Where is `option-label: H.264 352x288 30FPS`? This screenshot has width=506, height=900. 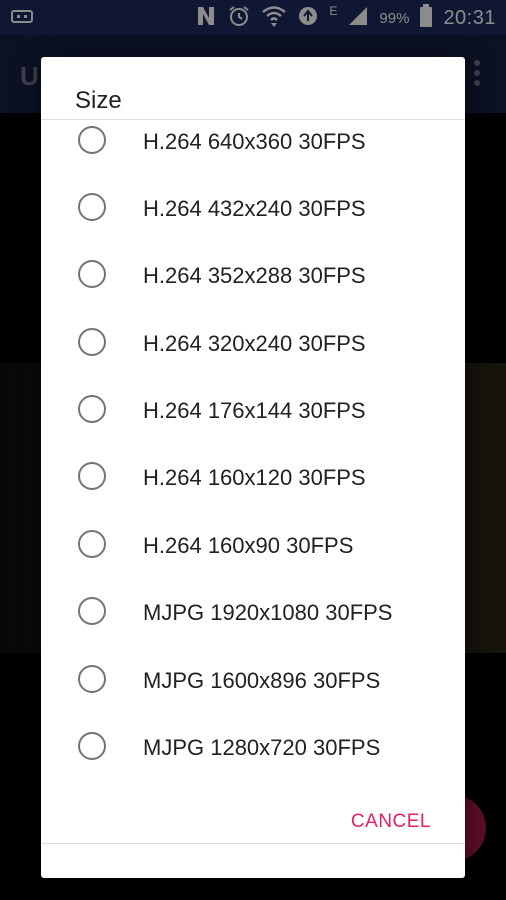
option-label: H.264 352x288 30FPS is located at coordinates (254, 275).